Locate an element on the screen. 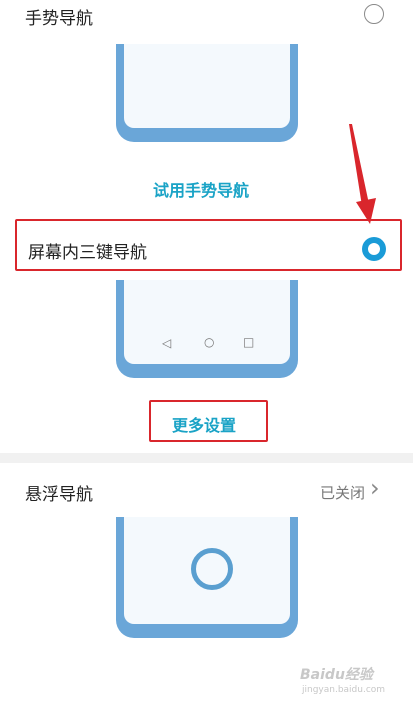  floating-button-icon is located at coordinates (212, 569).